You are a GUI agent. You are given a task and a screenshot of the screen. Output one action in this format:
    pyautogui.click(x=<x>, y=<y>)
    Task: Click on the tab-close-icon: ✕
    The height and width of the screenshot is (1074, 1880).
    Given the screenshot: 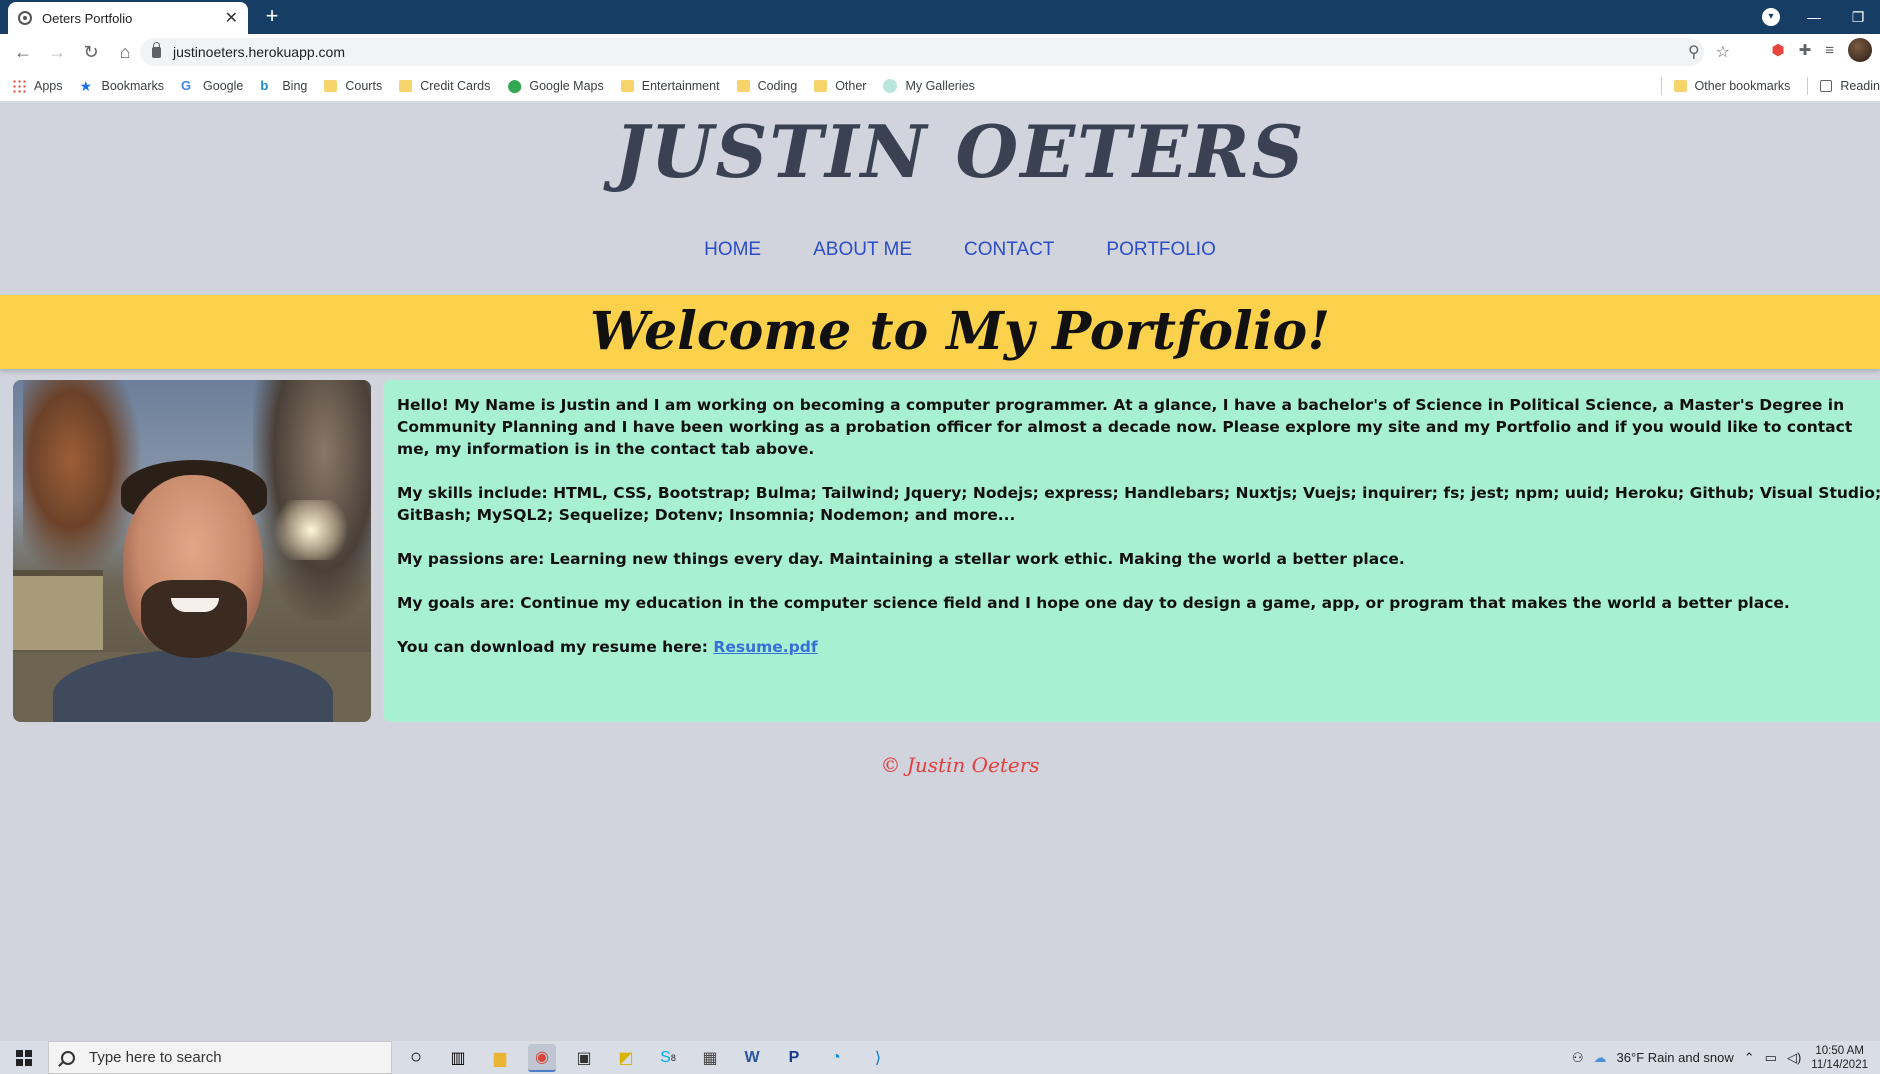 What is the action you would take?
    pyautogui.click(x=231, y=18)
    